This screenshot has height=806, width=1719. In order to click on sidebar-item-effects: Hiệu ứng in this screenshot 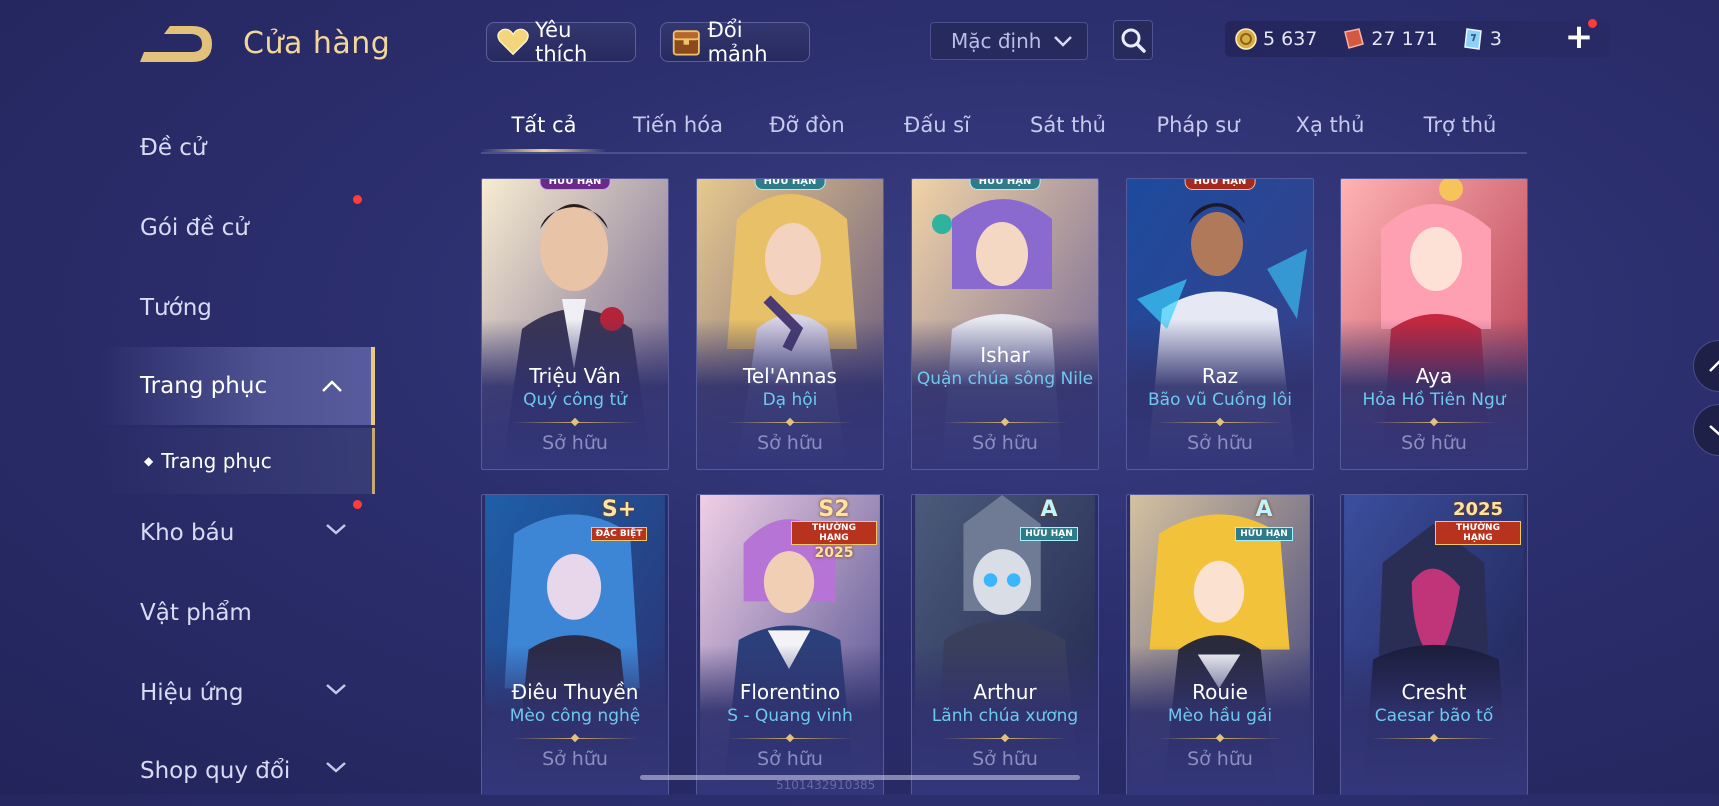, I will do `click(237, 693)`.